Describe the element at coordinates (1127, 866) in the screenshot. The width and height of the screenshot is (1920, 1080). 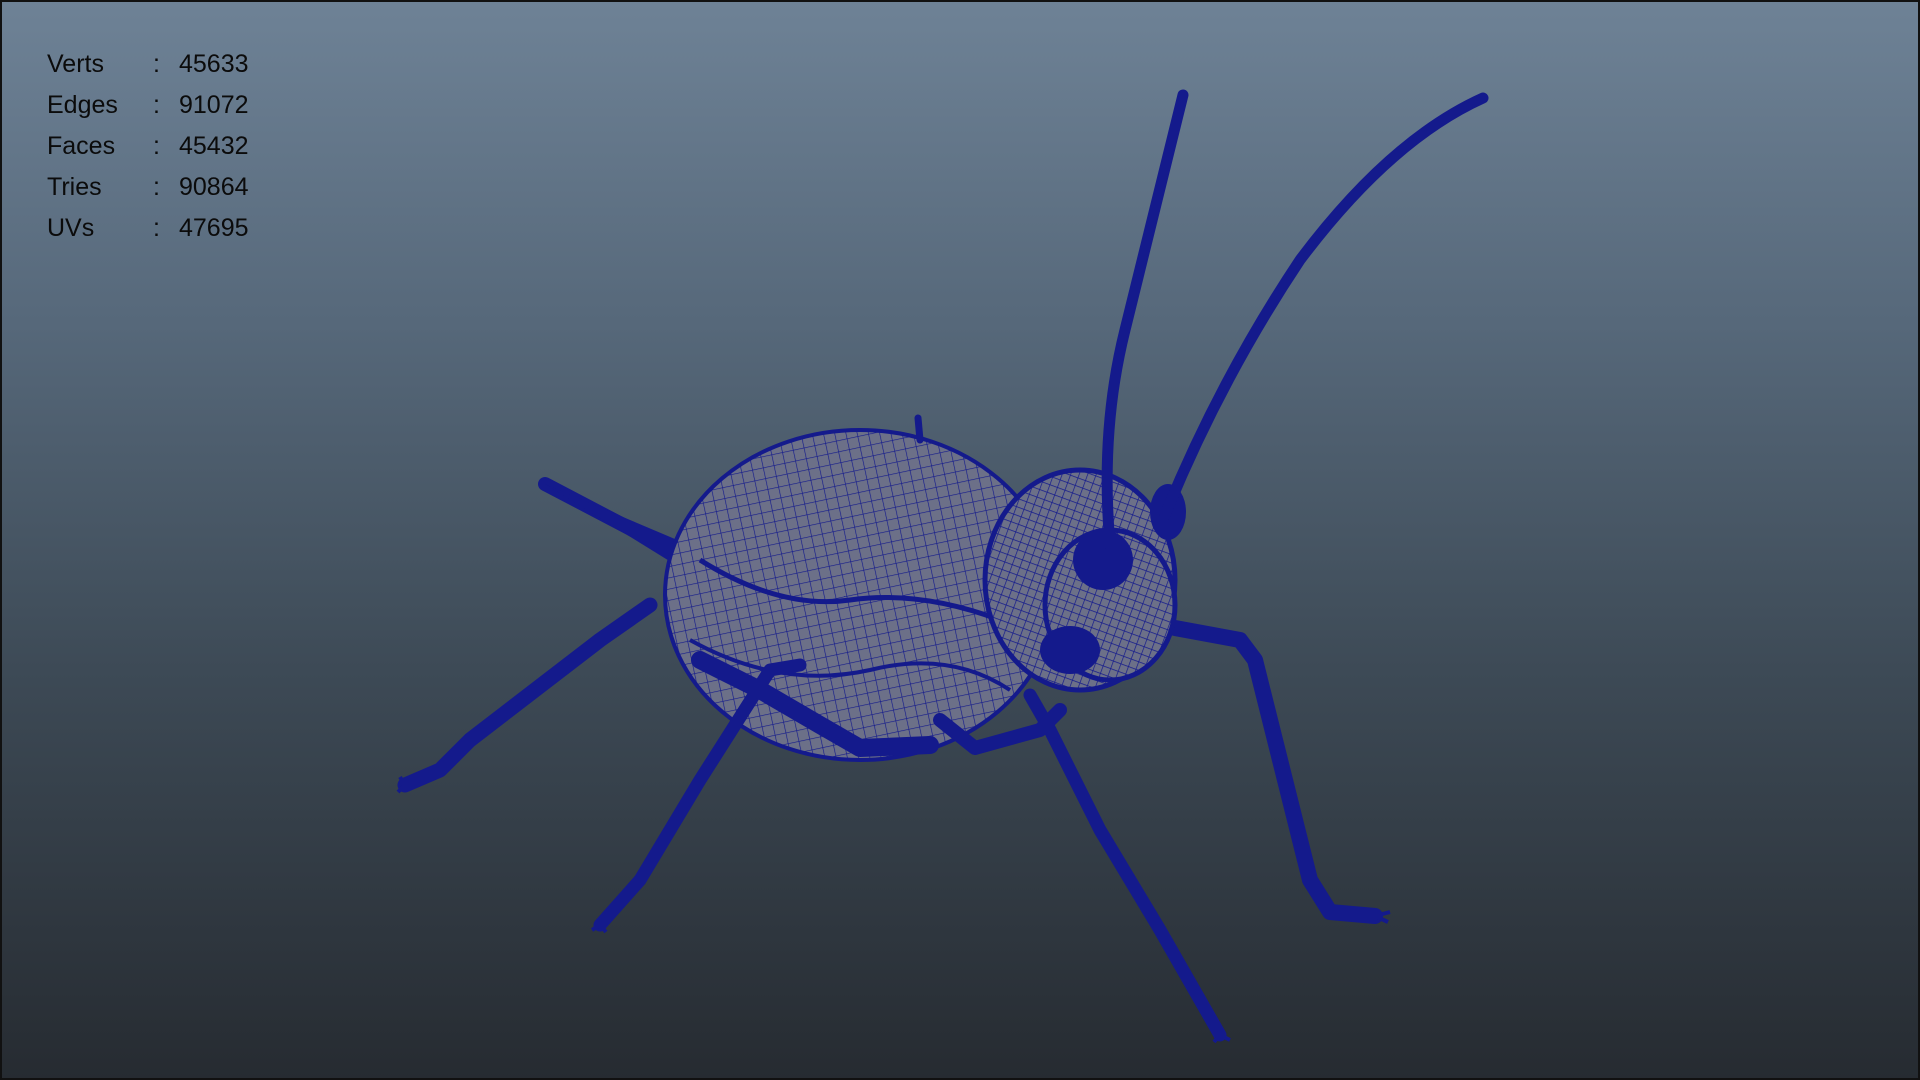
I see `front-right-leg` at that location.